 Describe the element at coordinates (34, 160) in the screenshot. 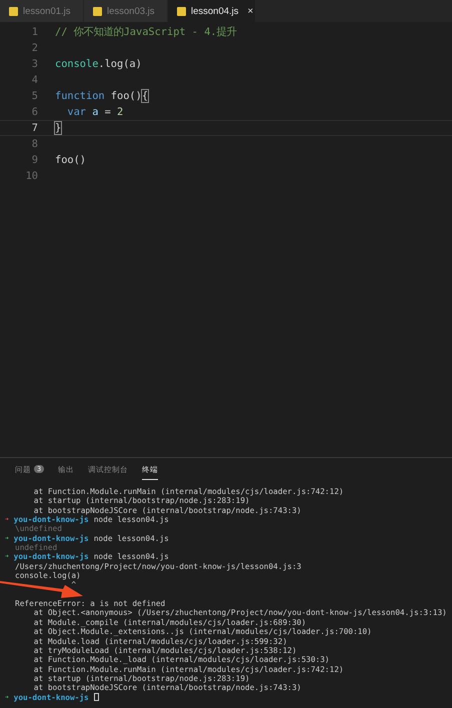

I see `line-number: 9` at that location.